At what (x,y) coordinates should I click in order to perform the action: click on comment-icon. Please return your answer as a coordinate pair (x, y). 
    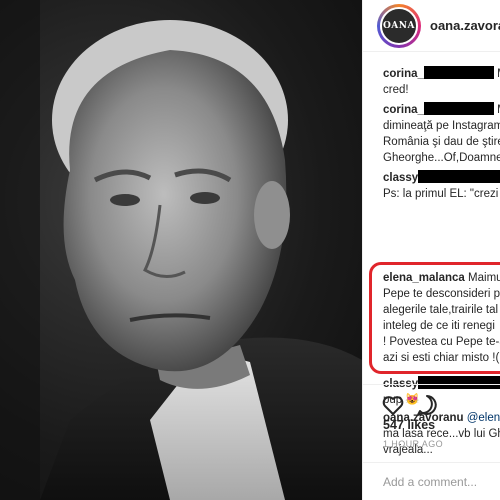
    Looking at the image, I should click on (427, 405).